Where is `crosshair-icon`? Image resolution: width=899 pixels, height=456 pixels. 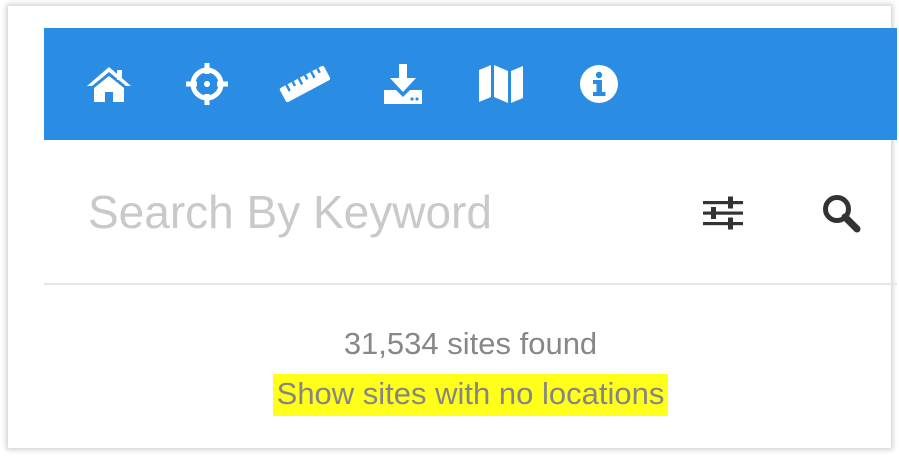
crosshair-icon is located at coordinates (207, 84).